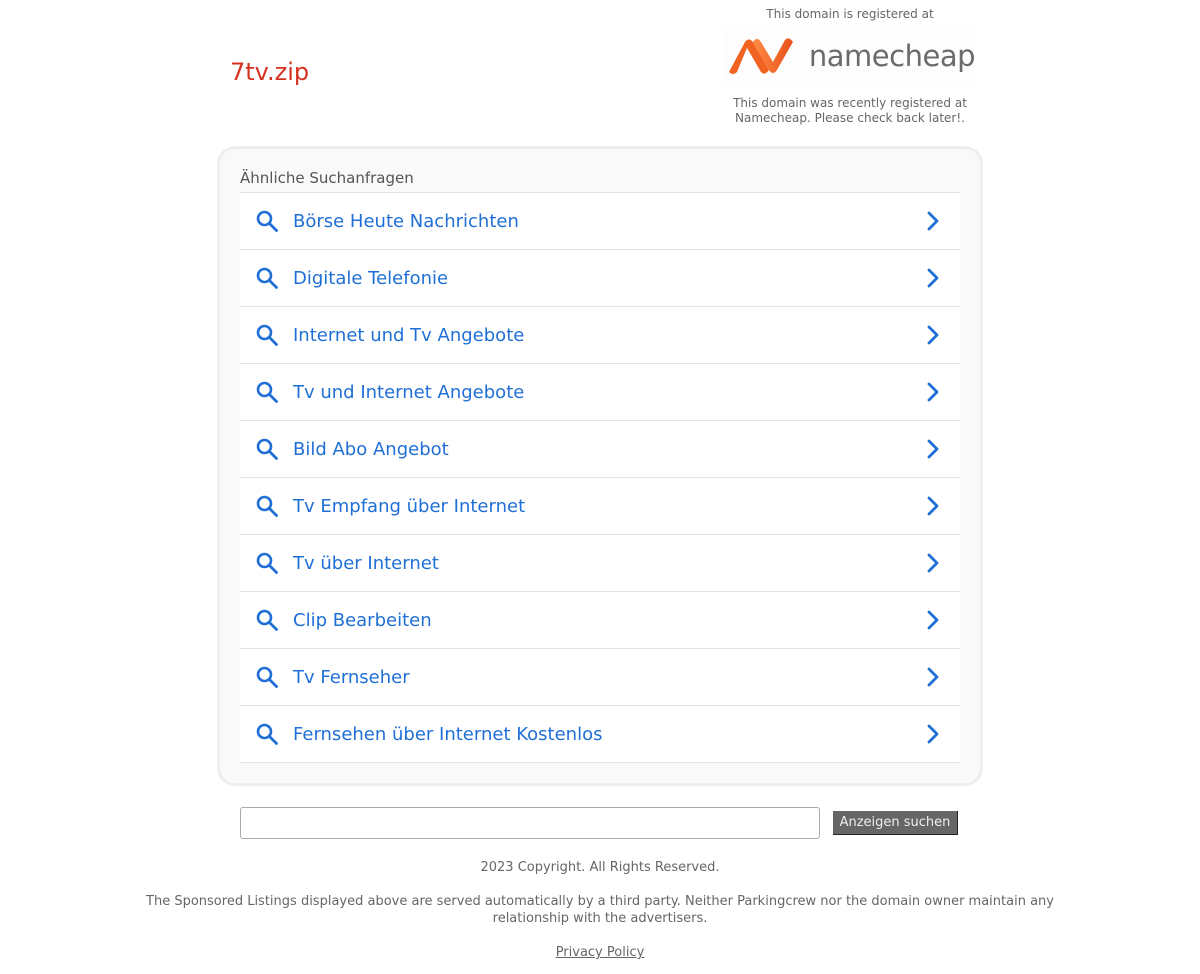 The width and height of the screenshot is (1200, 974). Describe the element at coordinates (270, 72) in the screenshot. I see `domain-title: 7tv.zip` at that location.